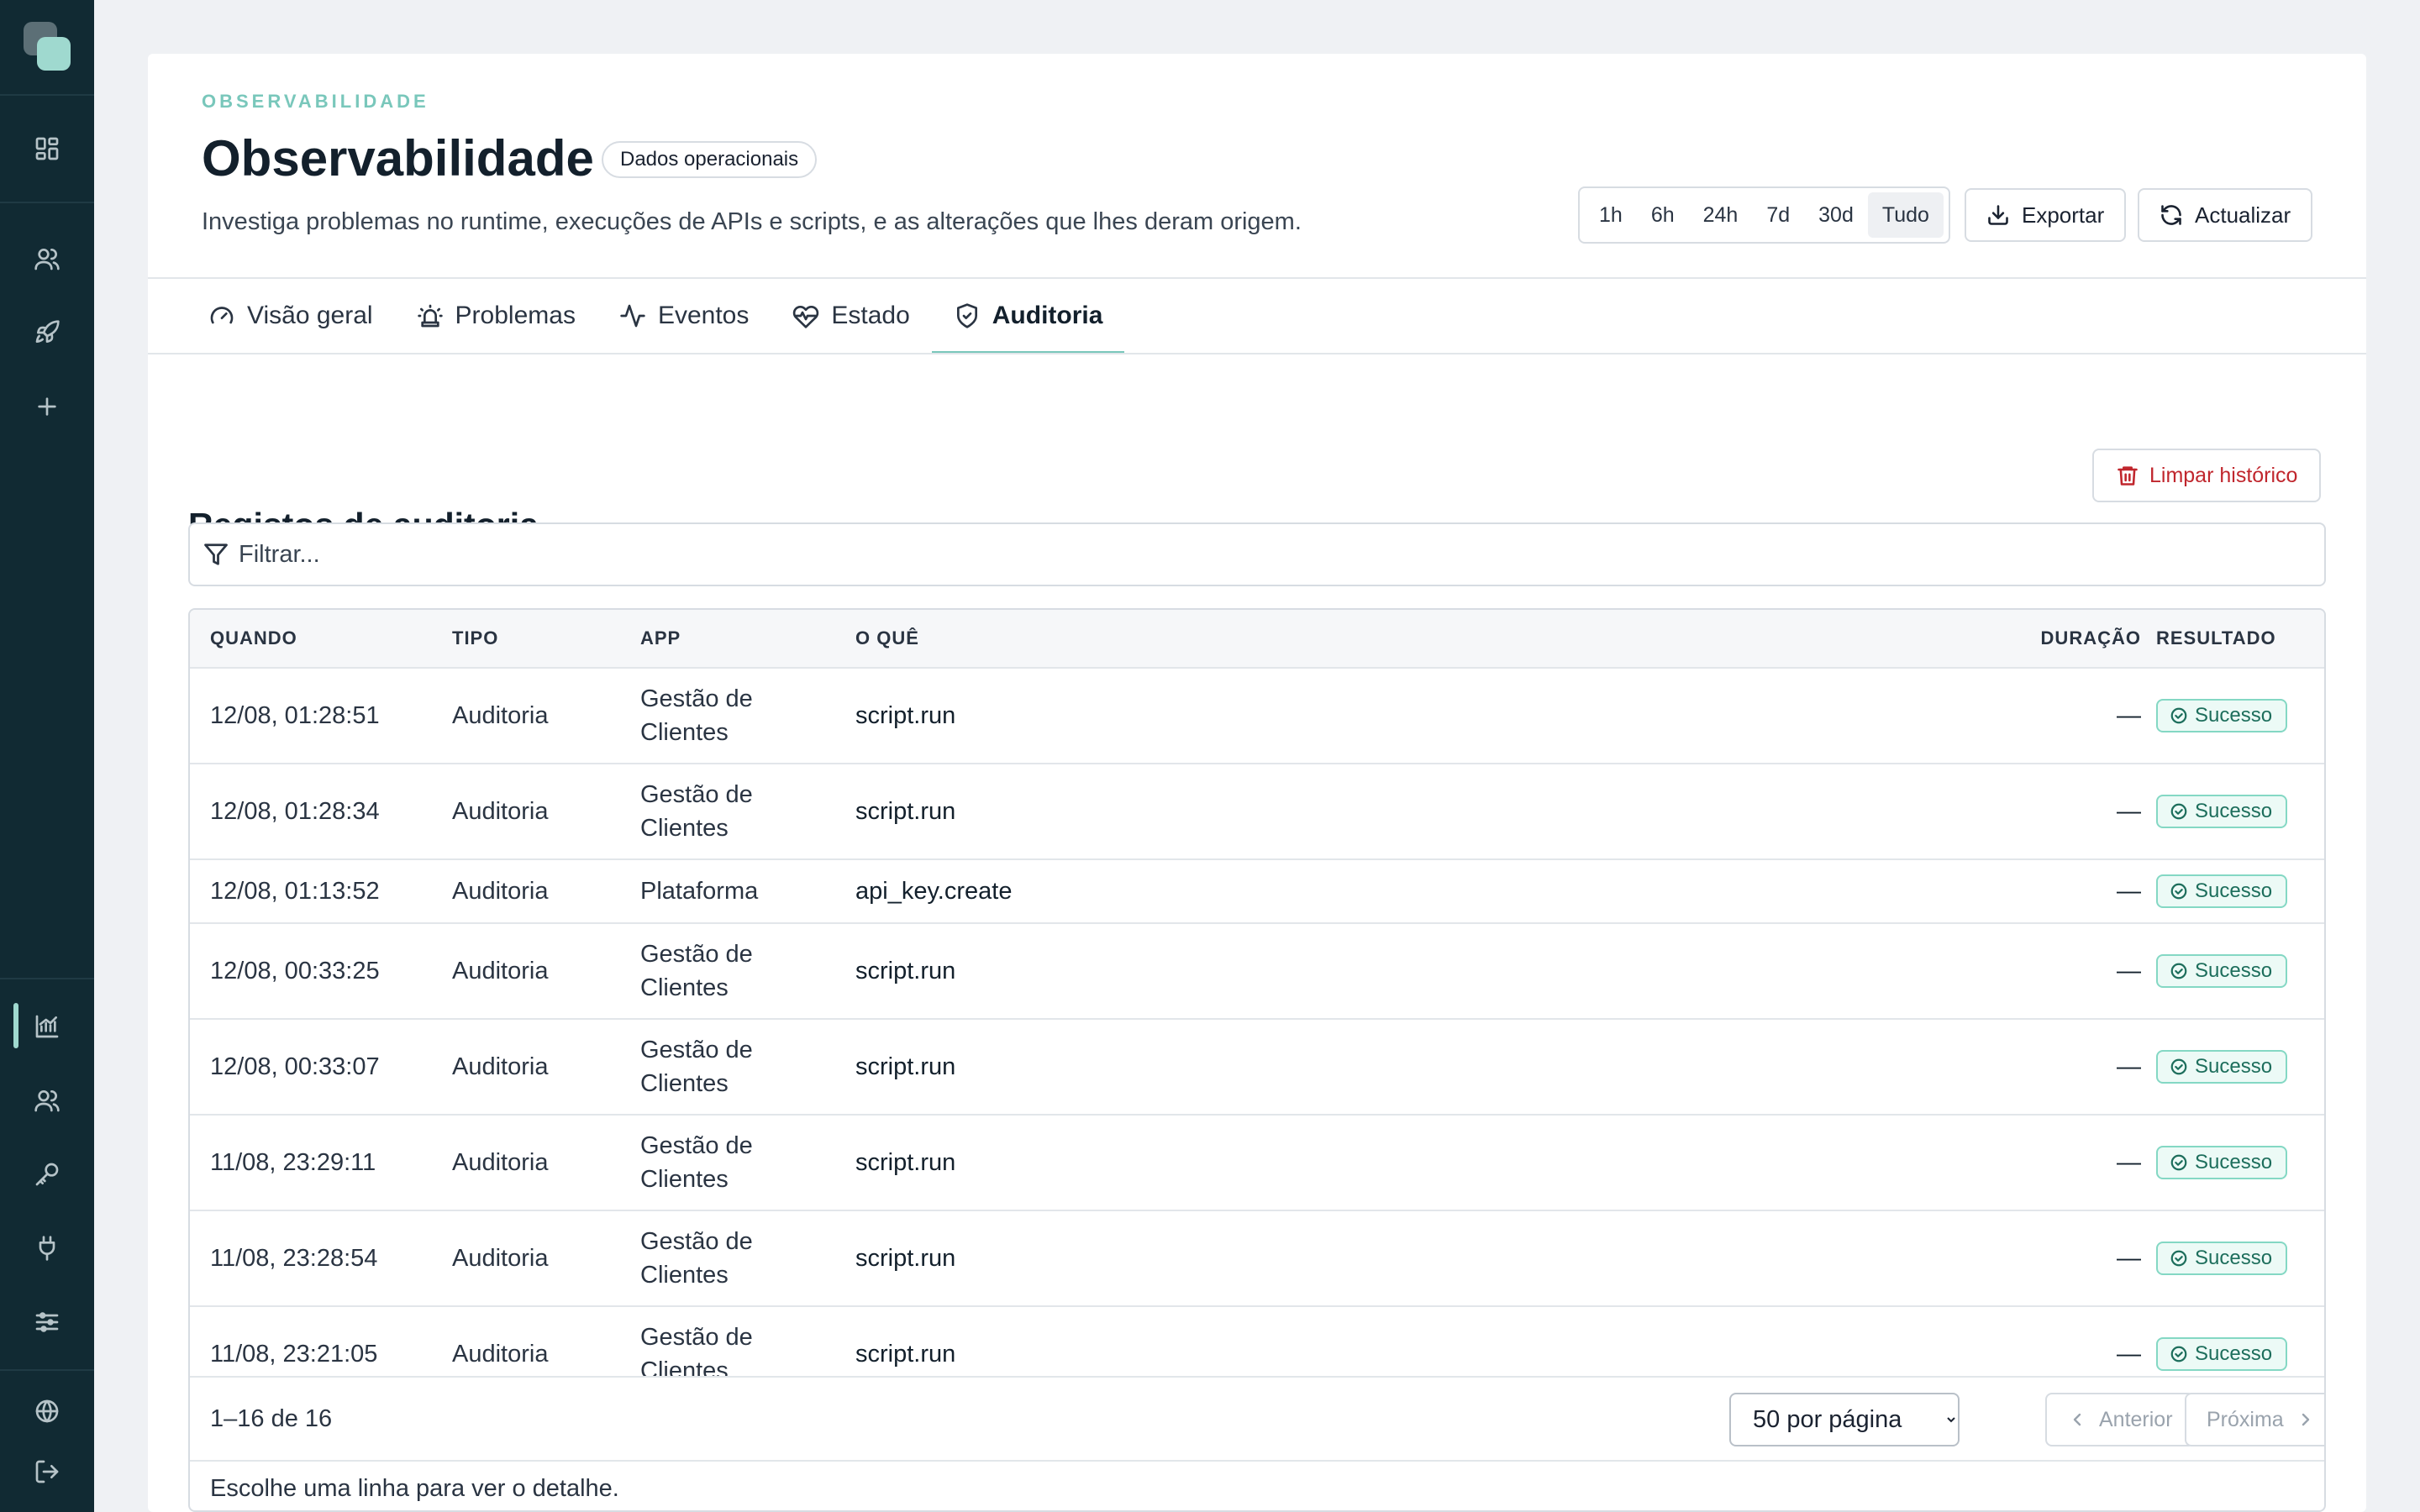 This screenshot has width=2420, height=1512. What do you see at coordinates (1845, 1419) in the screenshot?
I see `per-page-select: 50 por página` at bounding box center [1845, 1419].